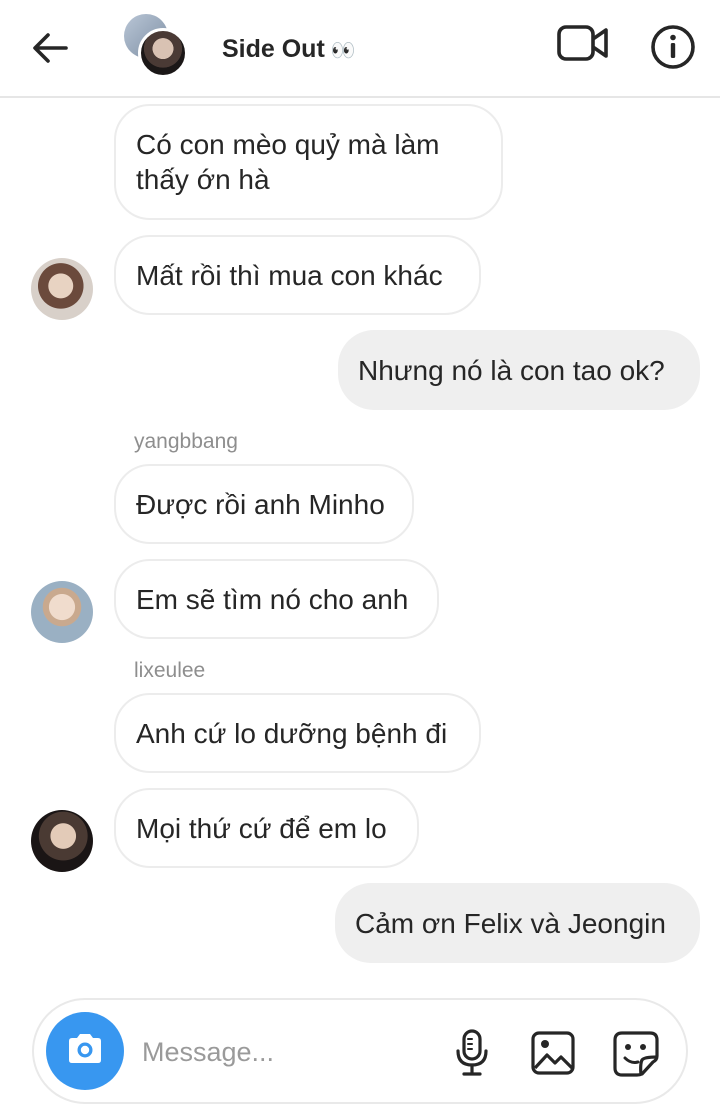  Describe the element at coordinates (636, 1054) in the screenshot. I see `sticker-icon` at that location.